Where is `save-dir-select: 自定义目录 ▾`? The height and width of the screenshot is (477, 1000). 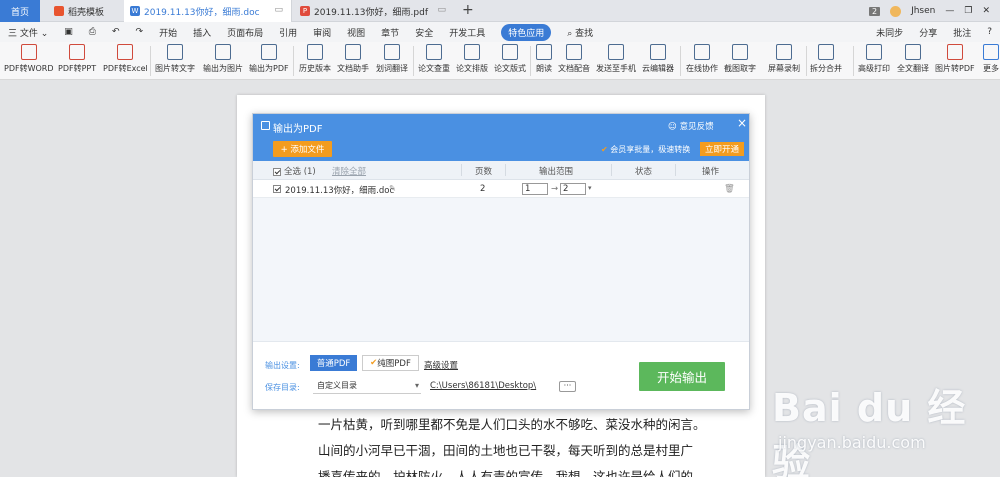
save-dir-select: 自定义目录 ▾ is located at coordinates (367, 386).